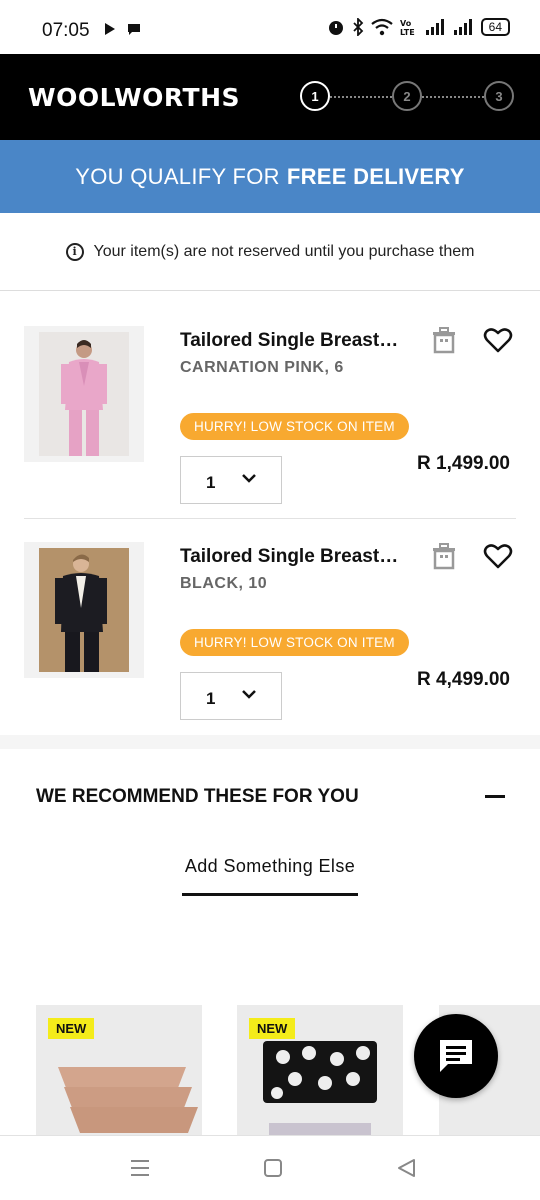  What do you see at coordinates (134, 29) in the screenshot?
I see `chat-bubble-icon` at bounding box center [134, 29].